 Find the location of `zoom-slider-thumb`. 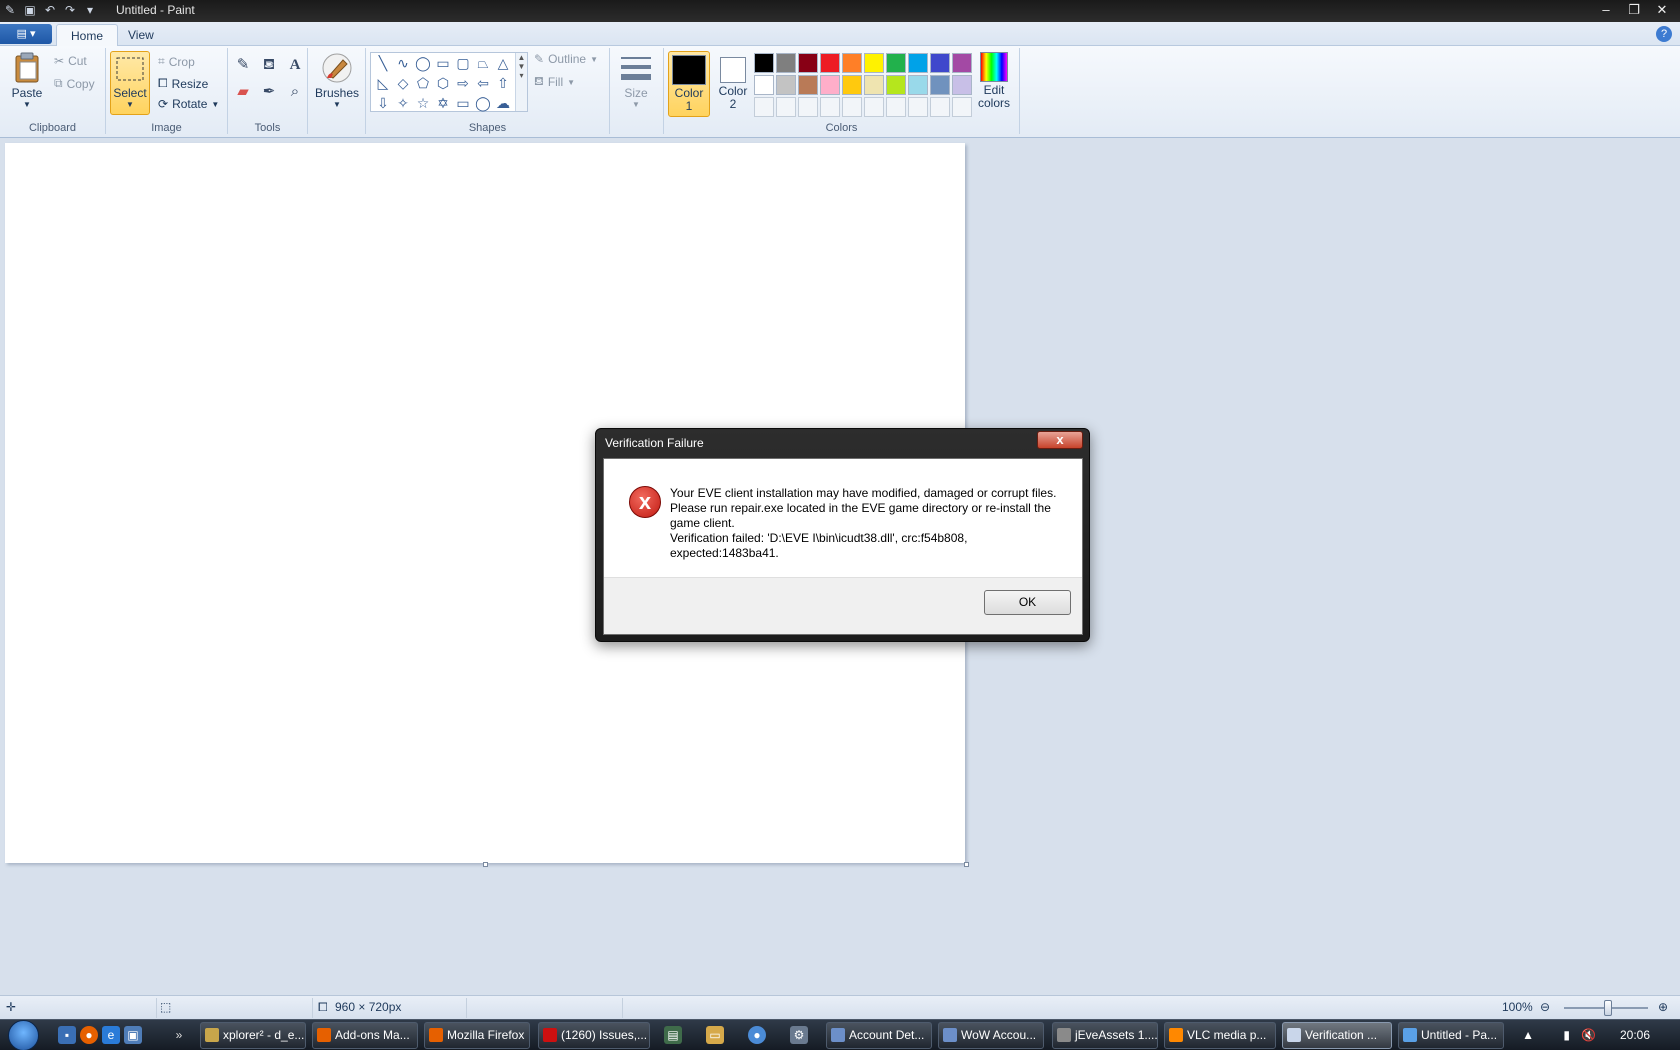

zoom-slider-thumb is located at coordinates (1608, 1008).